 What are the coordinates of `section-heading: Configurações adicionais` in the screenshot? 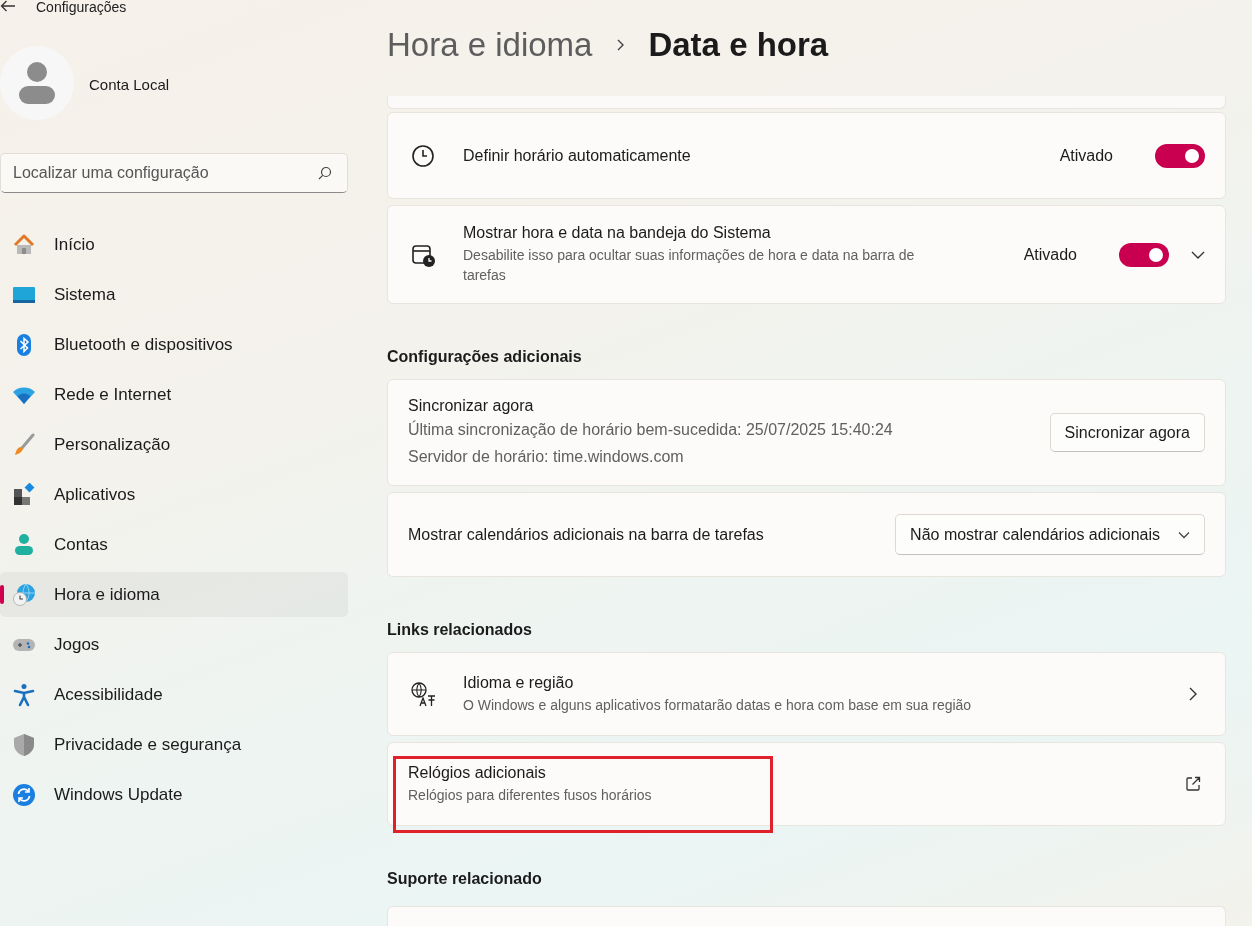 It's located at (485, 357).